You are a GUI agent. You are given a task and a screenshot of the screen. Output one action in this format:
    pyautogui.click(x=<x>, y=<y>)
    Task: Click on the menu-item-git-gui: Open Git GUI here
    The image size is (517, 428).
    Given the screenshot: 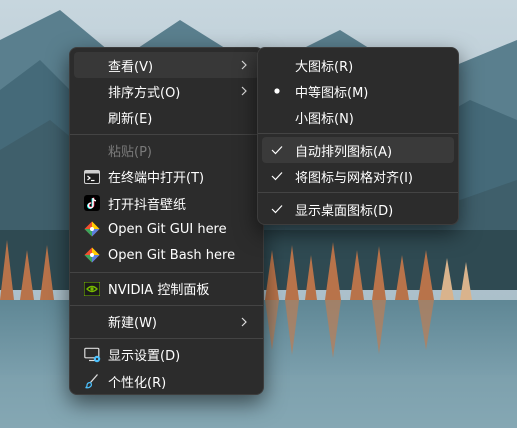 What is the action you would take?
    pyautogui.click(x=166, y=229)
    